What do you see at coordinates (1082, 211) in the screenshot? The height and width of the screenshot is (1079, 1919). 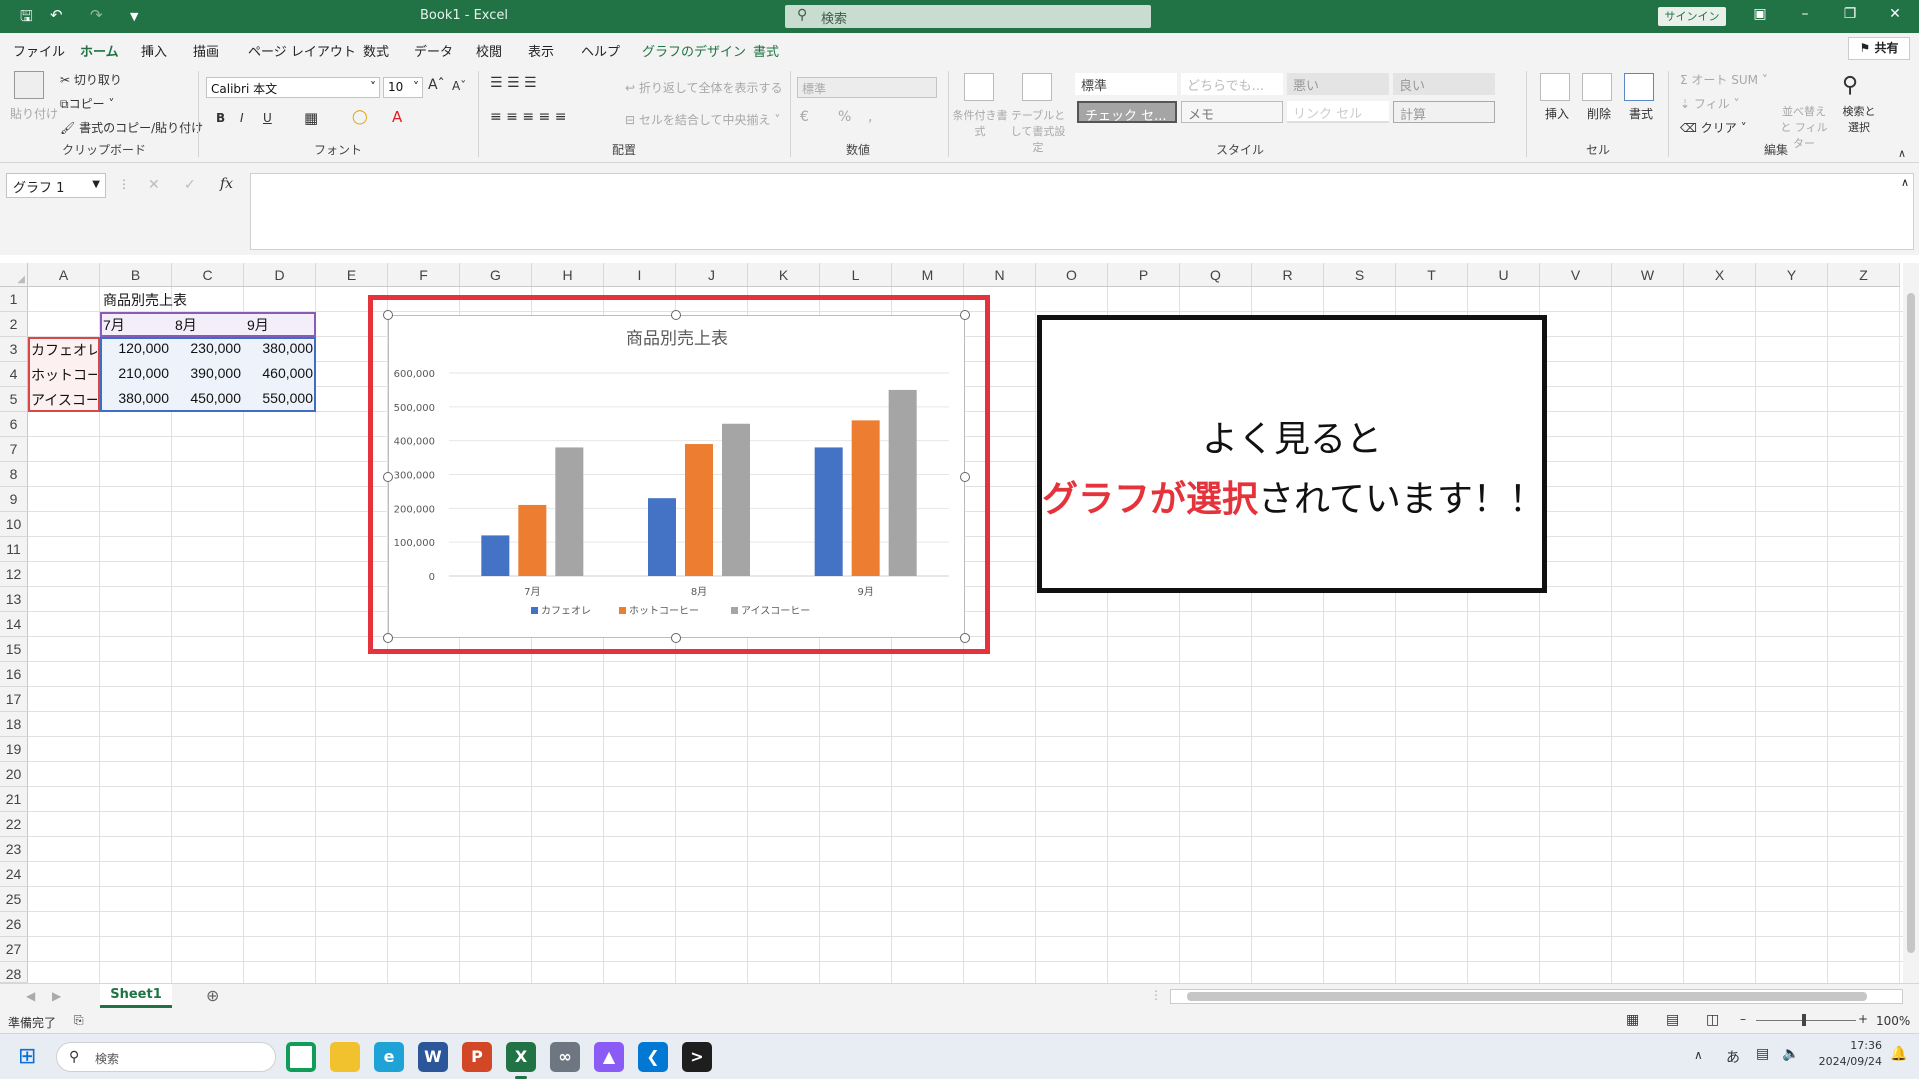 I see `formula-input: ∧` at bounding box center [1082, 211].